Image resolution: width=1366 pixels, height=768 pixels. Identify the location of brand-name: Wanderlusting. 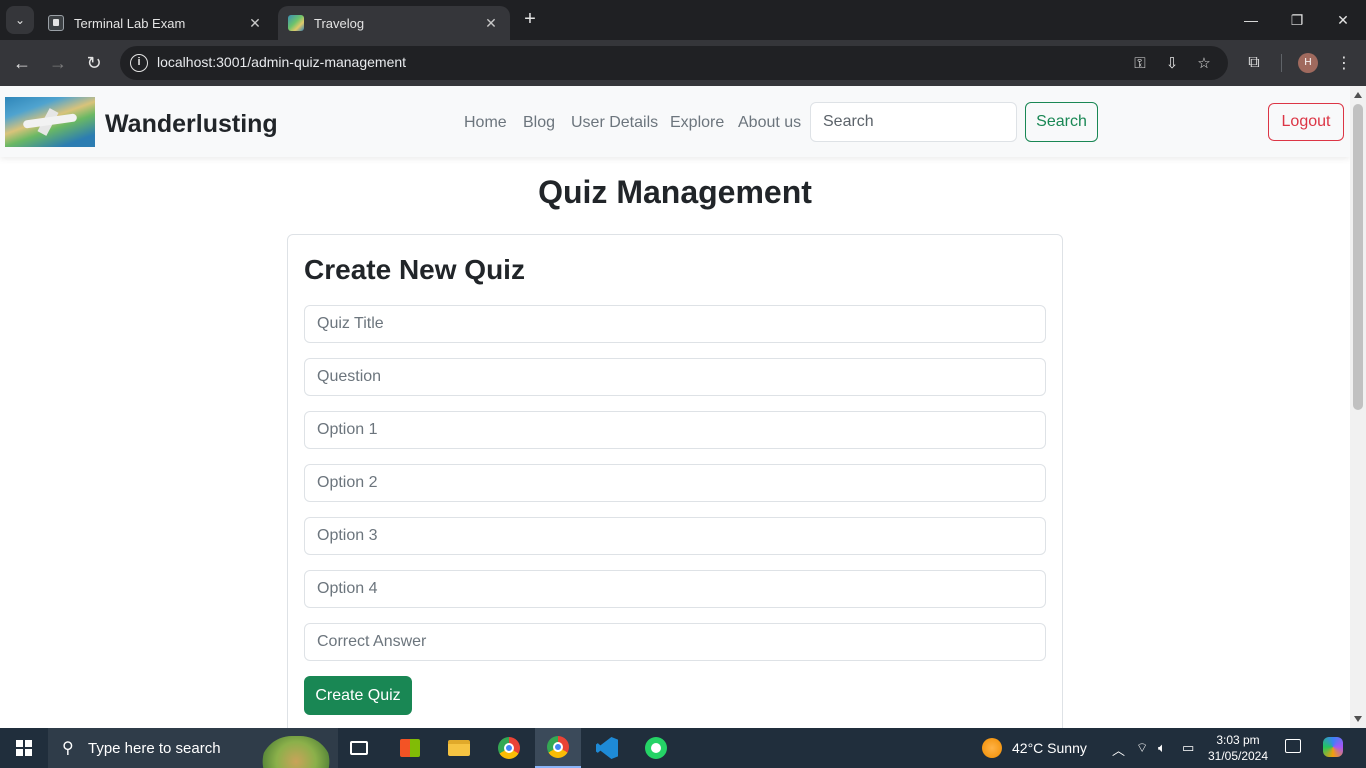
(191, 124).